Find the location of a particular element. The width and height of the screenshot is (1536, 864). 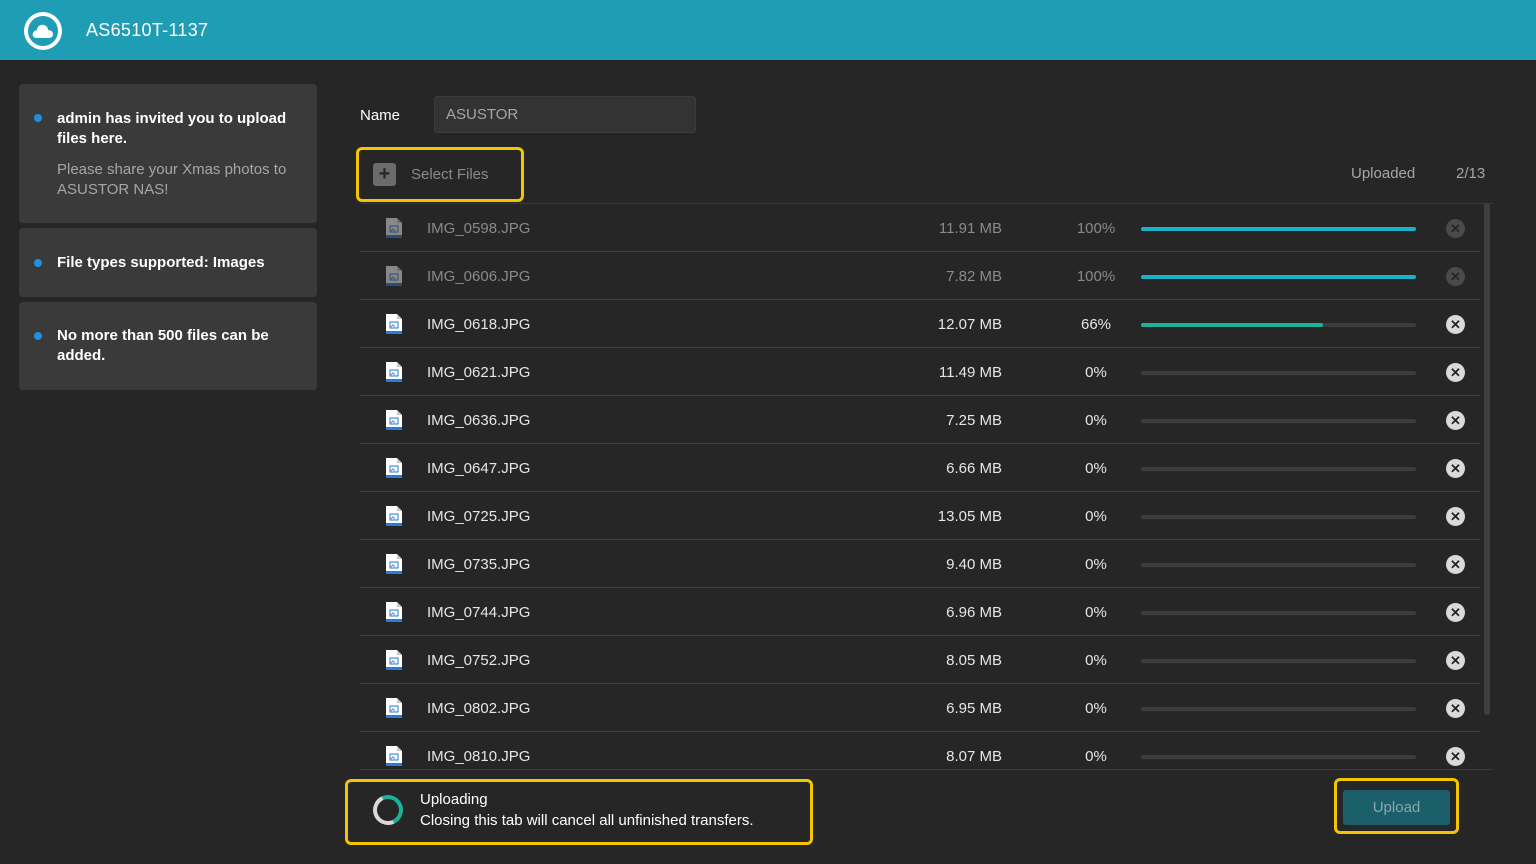

file-name: IMG_0618.JPG is located at coordinates (479, 324).